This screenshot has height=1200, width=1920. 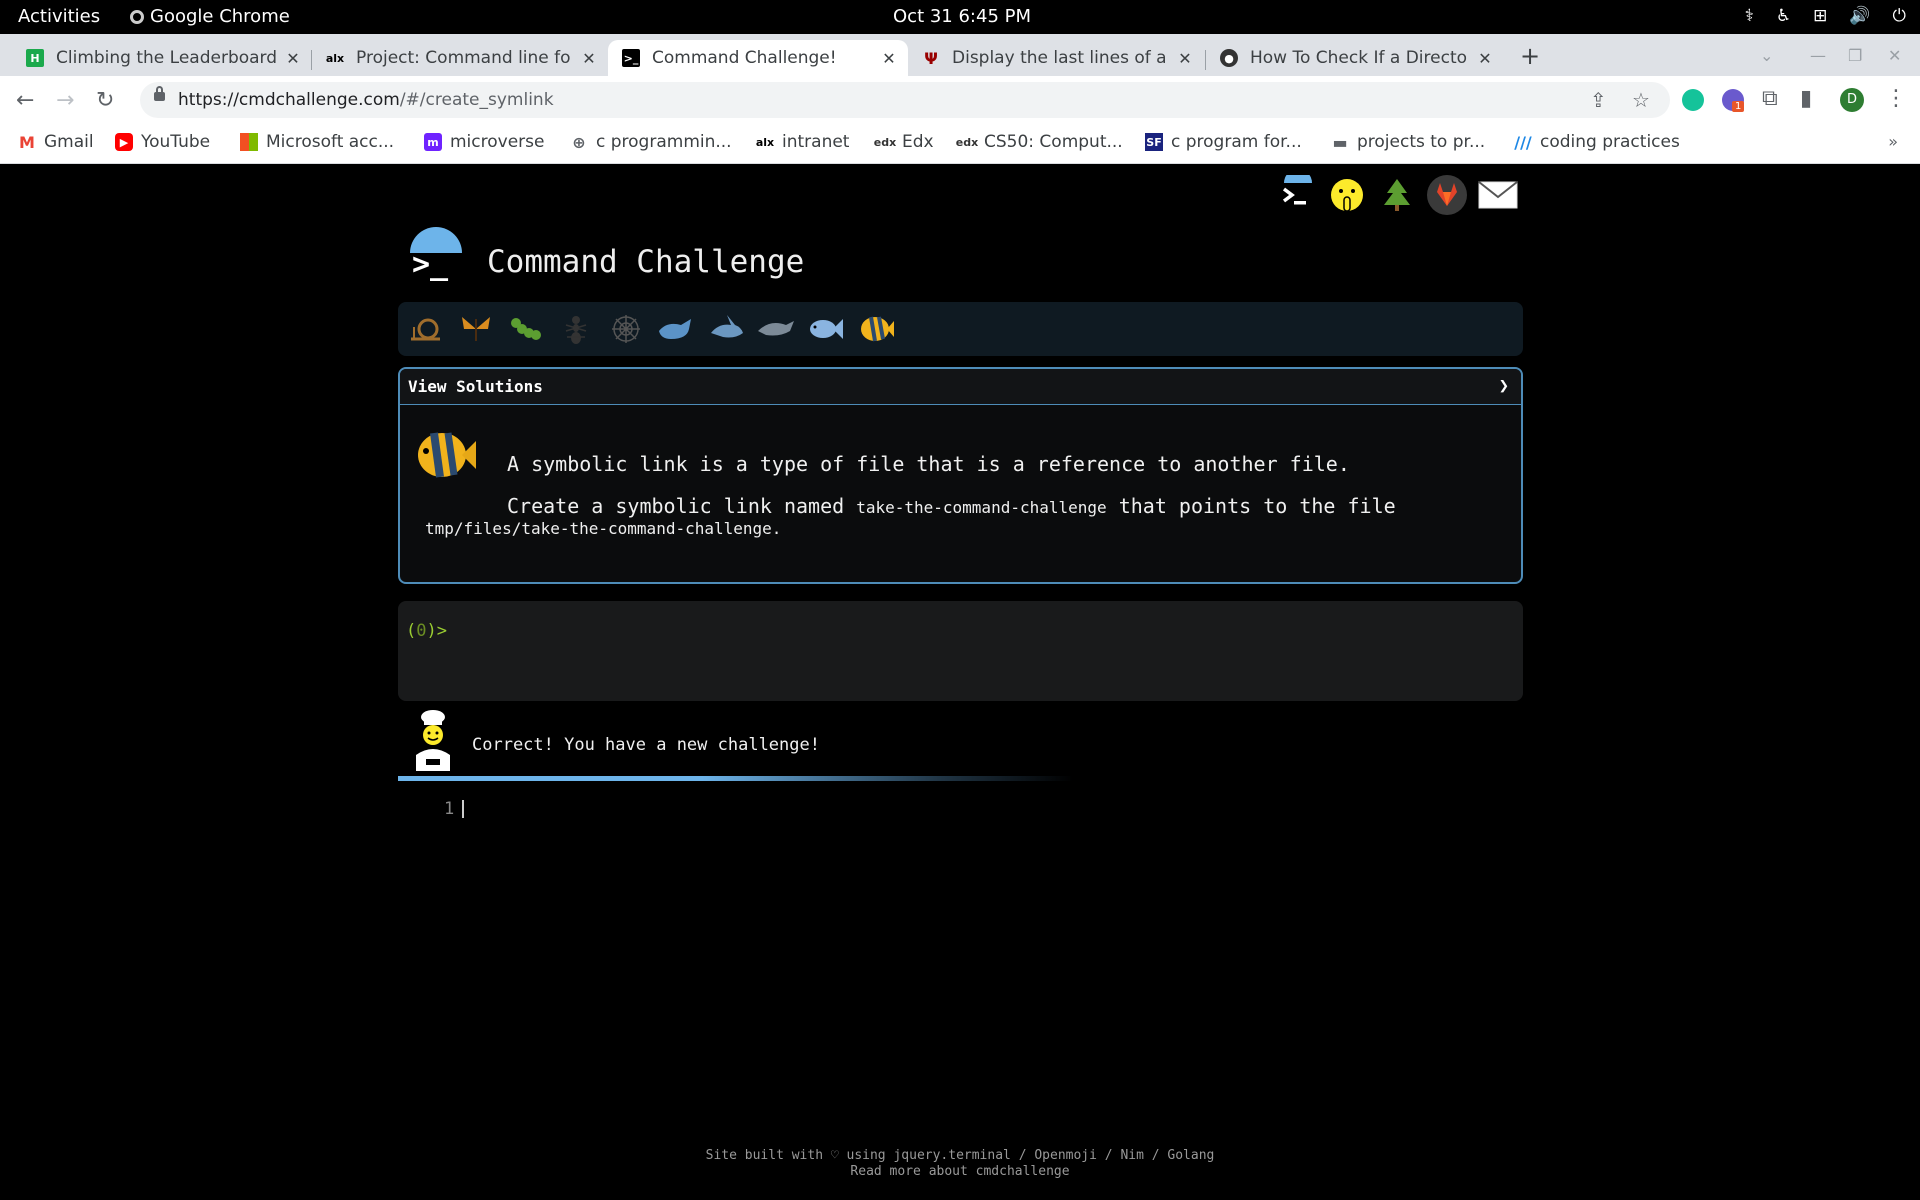 What do you see at coordinates (698, 810) in the screenshot?
I see `command-editor: 1` at bounding box center [698, 810].